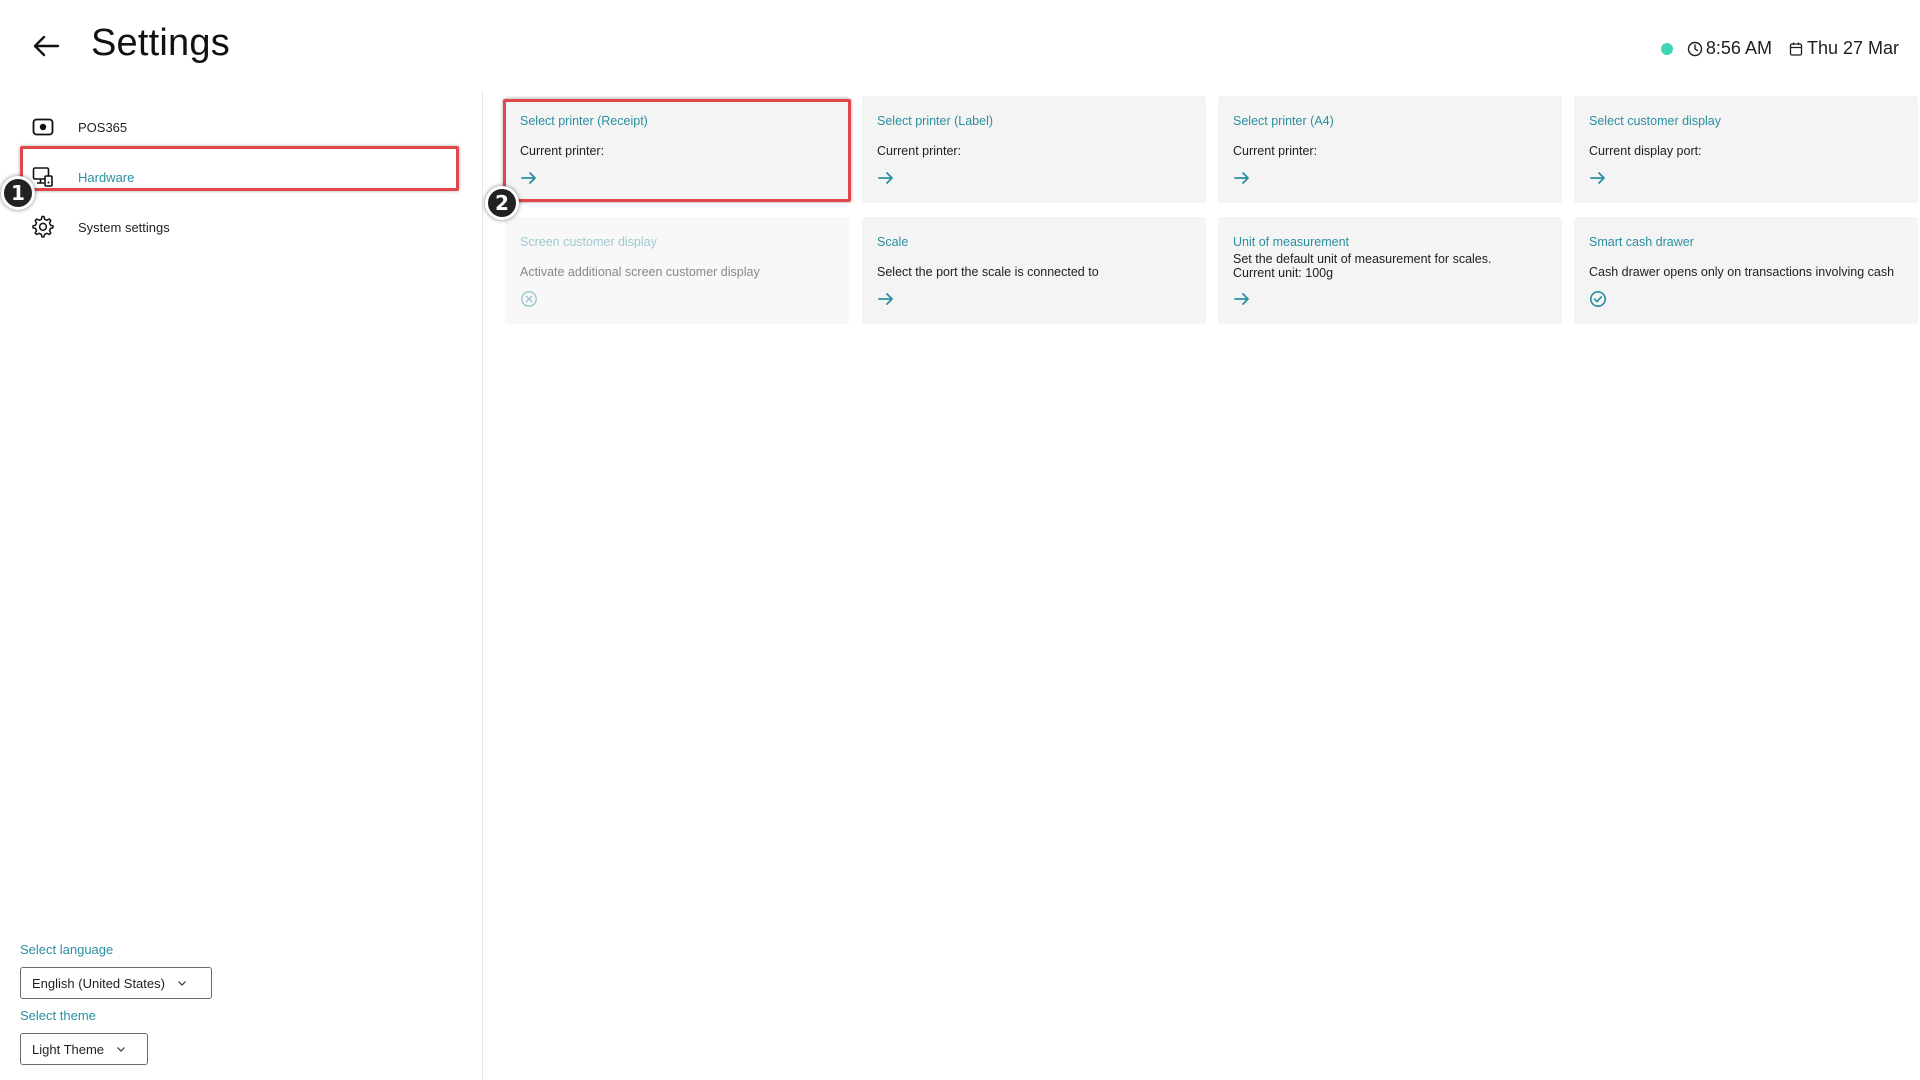 The image size is (1920, 1080). I want to click on x-circle-icon, so click(529, 299).